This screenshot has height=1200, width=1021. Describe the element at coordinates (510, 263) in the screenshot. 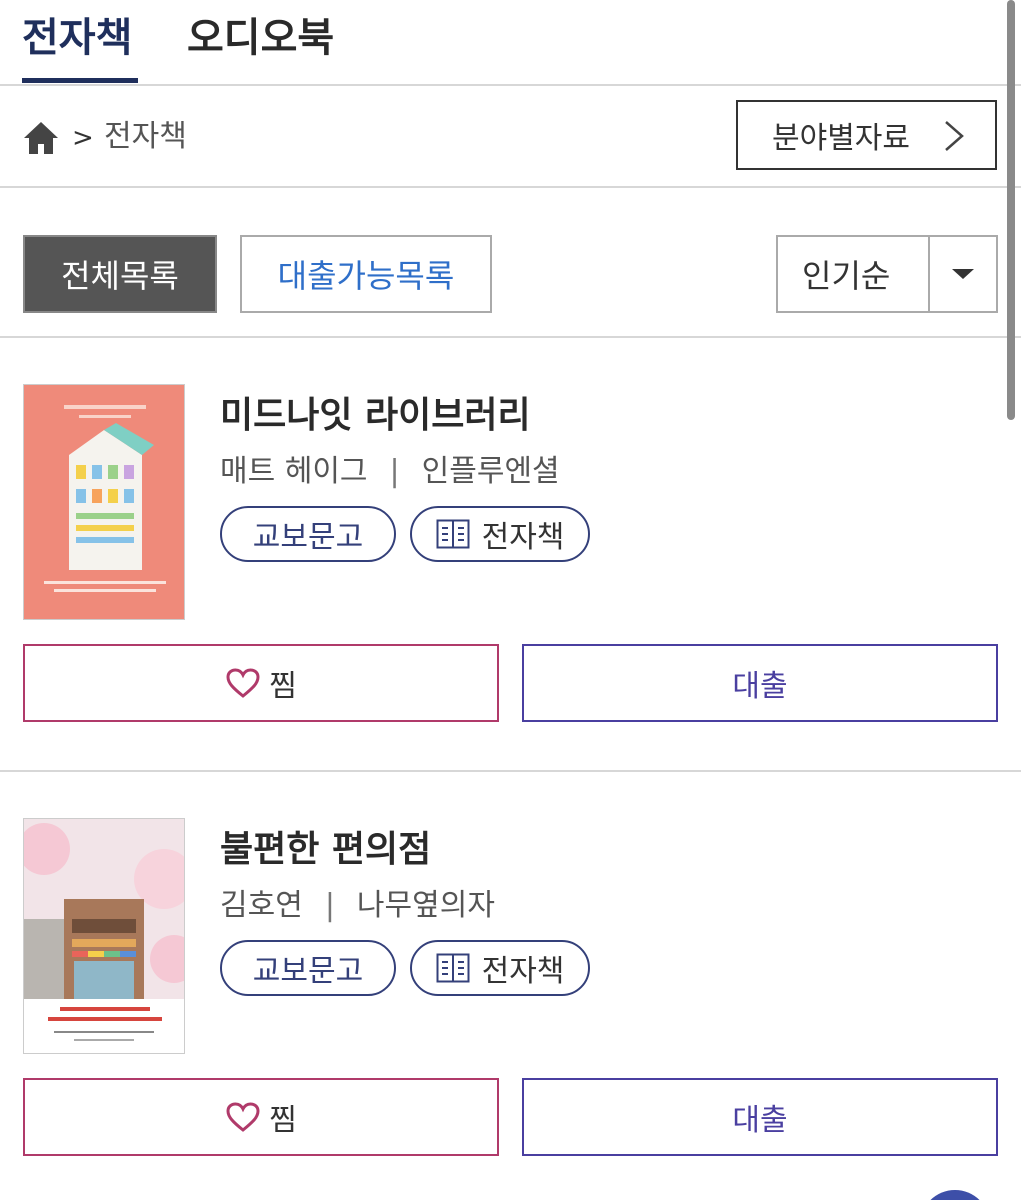

I see `filter-bar: 전체목록 대출가능목록 인기순` at that location.